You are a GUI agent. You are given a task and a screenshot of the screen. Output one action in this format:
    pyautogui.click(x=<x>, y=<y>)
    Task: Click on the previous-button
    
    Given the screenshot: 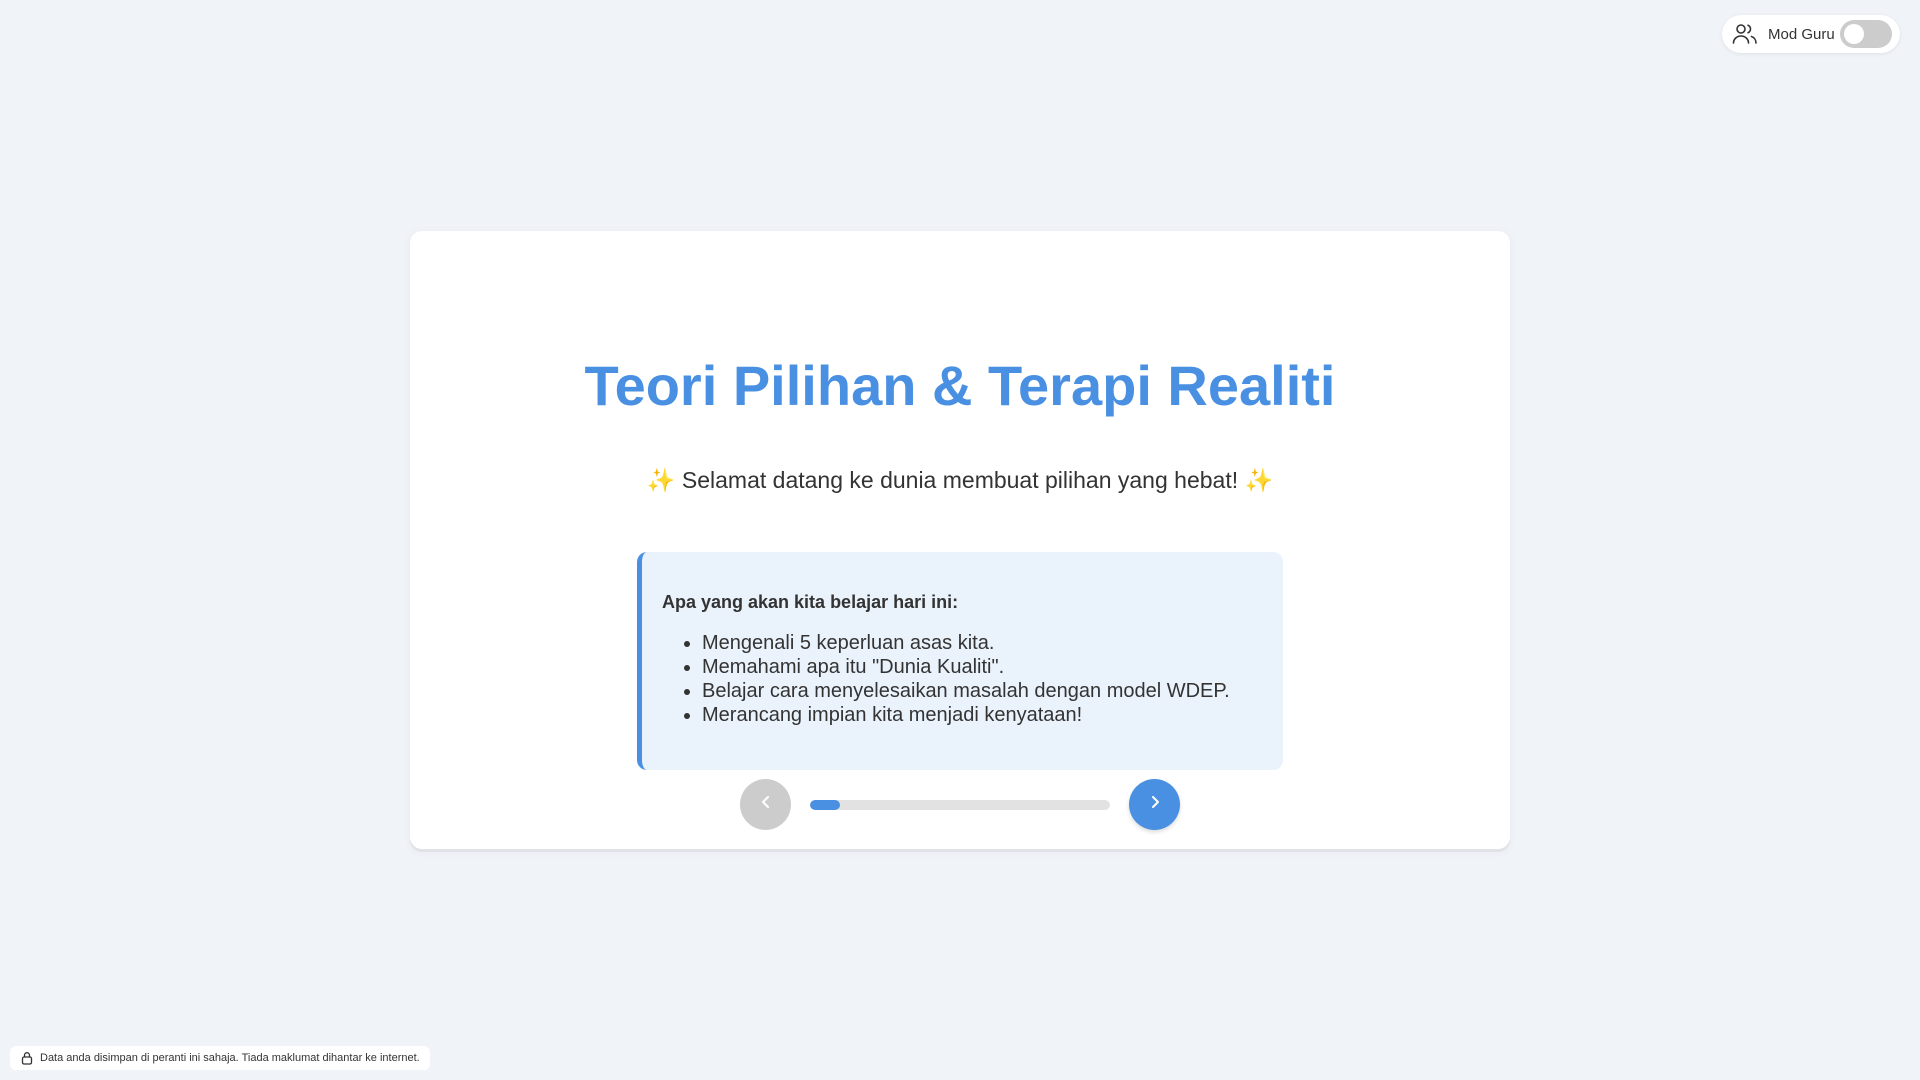 What is the action you would take?
    pyautogui.click(x=765, y=804)
    